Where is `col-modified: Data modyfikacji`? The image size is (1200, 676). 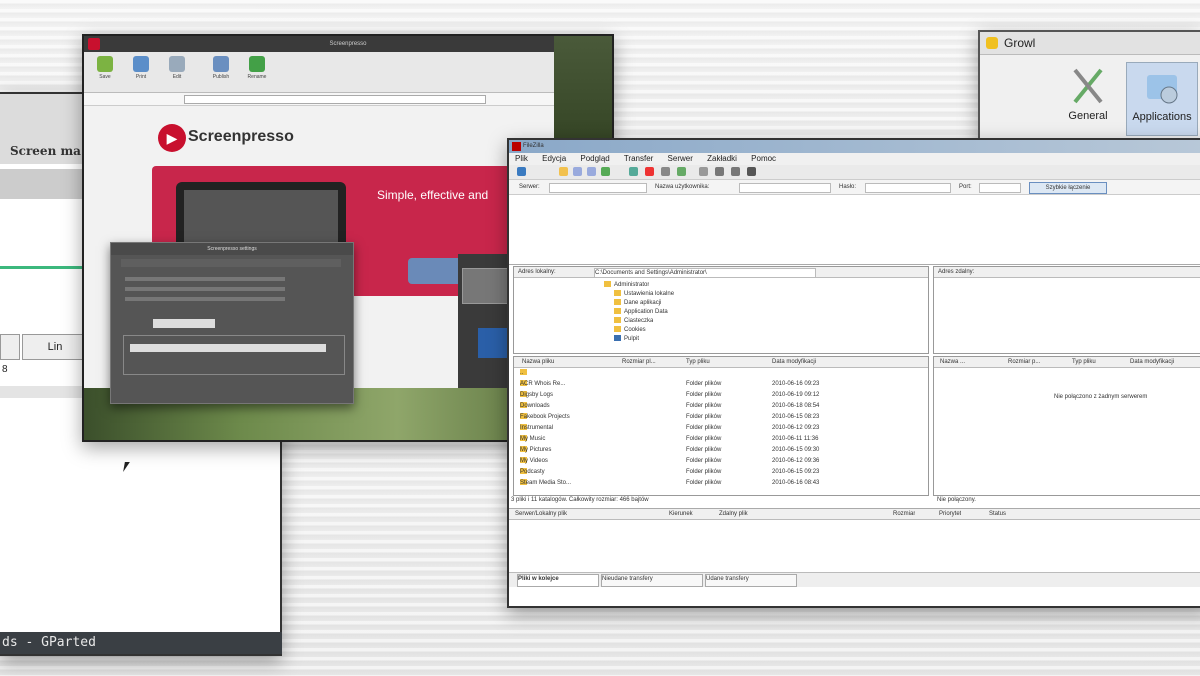
col-modified: Data modyfikacji is located at coordinates (794, 362).